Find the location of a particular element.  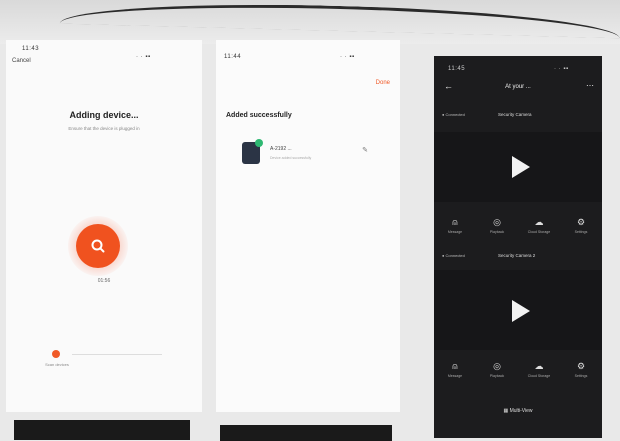

status-time: 11:45 is located at coordinates (457, 69).